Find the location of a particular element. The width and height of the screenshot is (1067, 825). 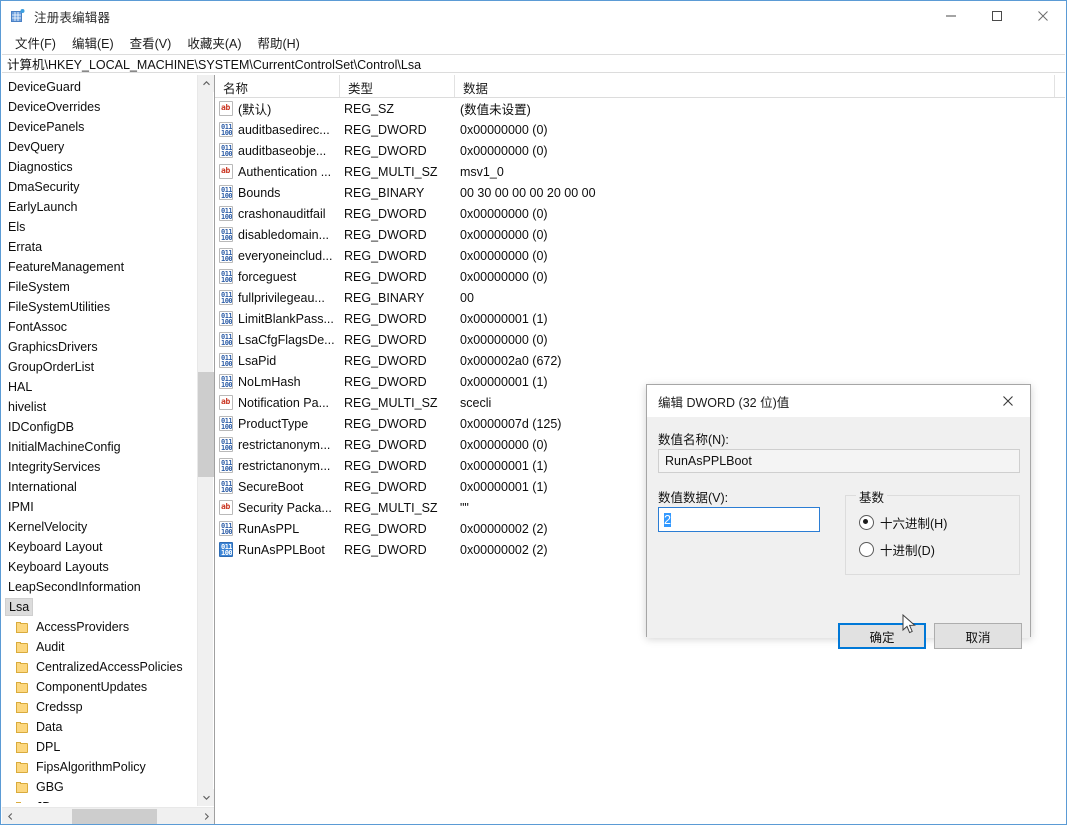

scroll-left-icon is located at coordinates (10, 816).